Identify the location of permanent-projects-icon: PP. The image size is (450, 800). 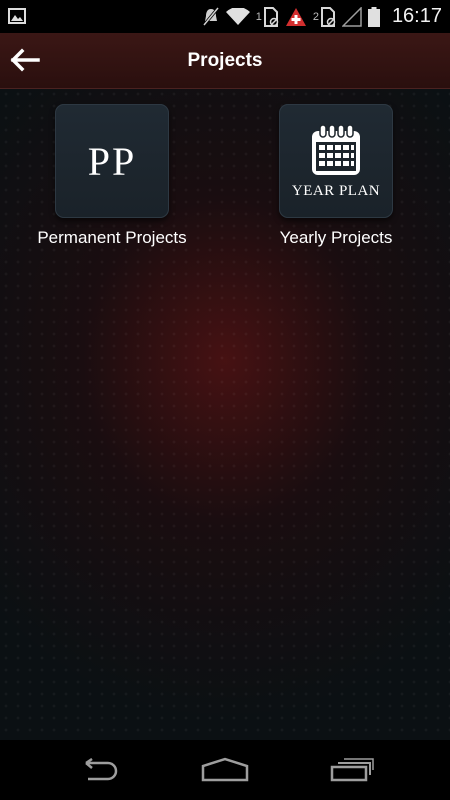
(112, 161).